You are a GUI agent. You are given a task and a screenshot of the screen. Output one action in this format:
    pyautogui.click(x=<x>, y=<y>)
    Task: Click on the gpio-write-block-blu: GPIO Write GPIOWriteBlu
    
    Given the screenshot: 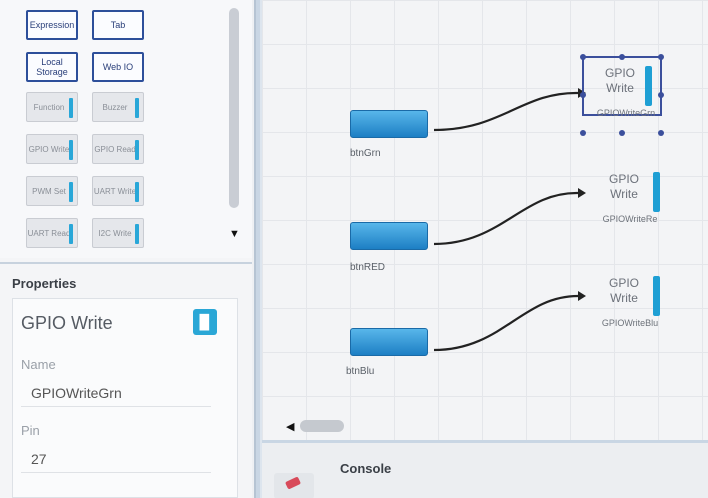 What is the action you would take?
    pyautogui.click(x=628, y=298)
    